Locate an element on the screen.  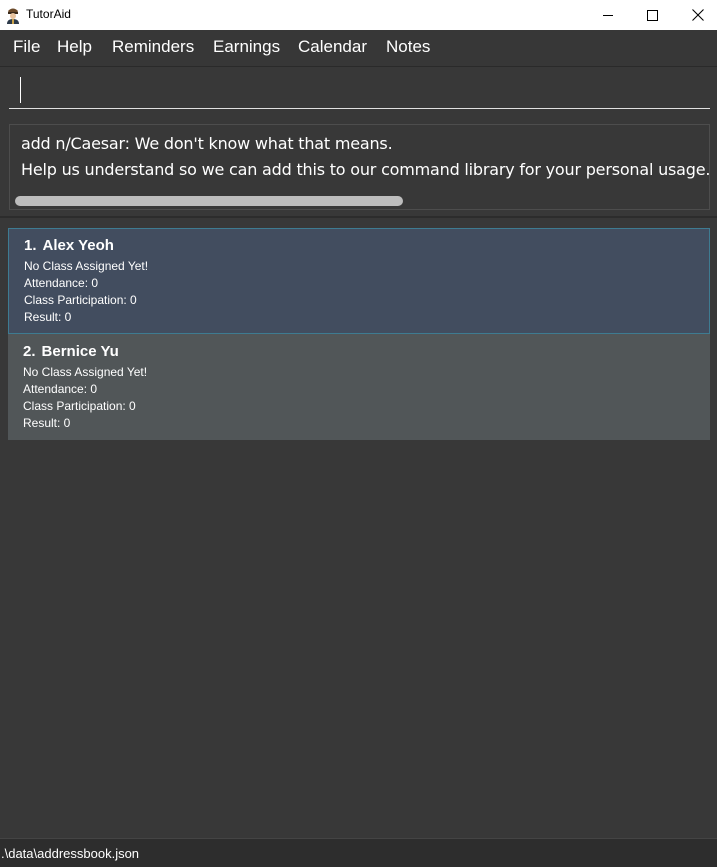
person-name: Bernice Yu is located at coordinates (80, 351).